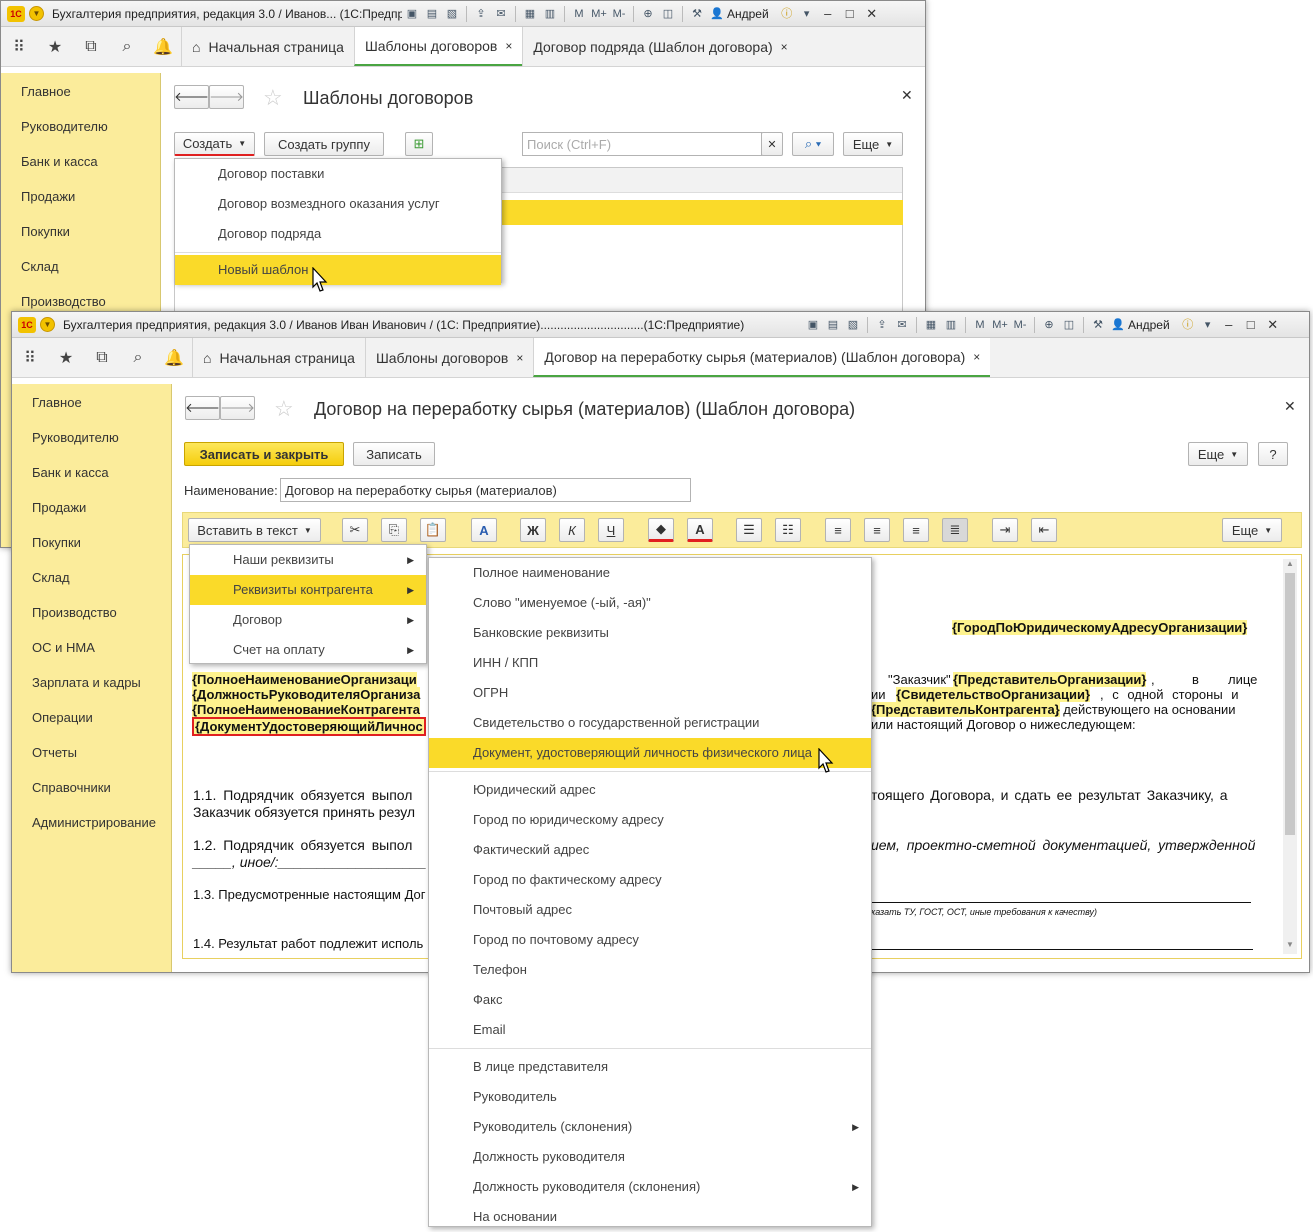 The height and width of the screenshot is (1232, 1313). Describe the element at coordinates (91, 437) in the screenshot. I see `sidebar-item-manager: Руководителю` at that location.